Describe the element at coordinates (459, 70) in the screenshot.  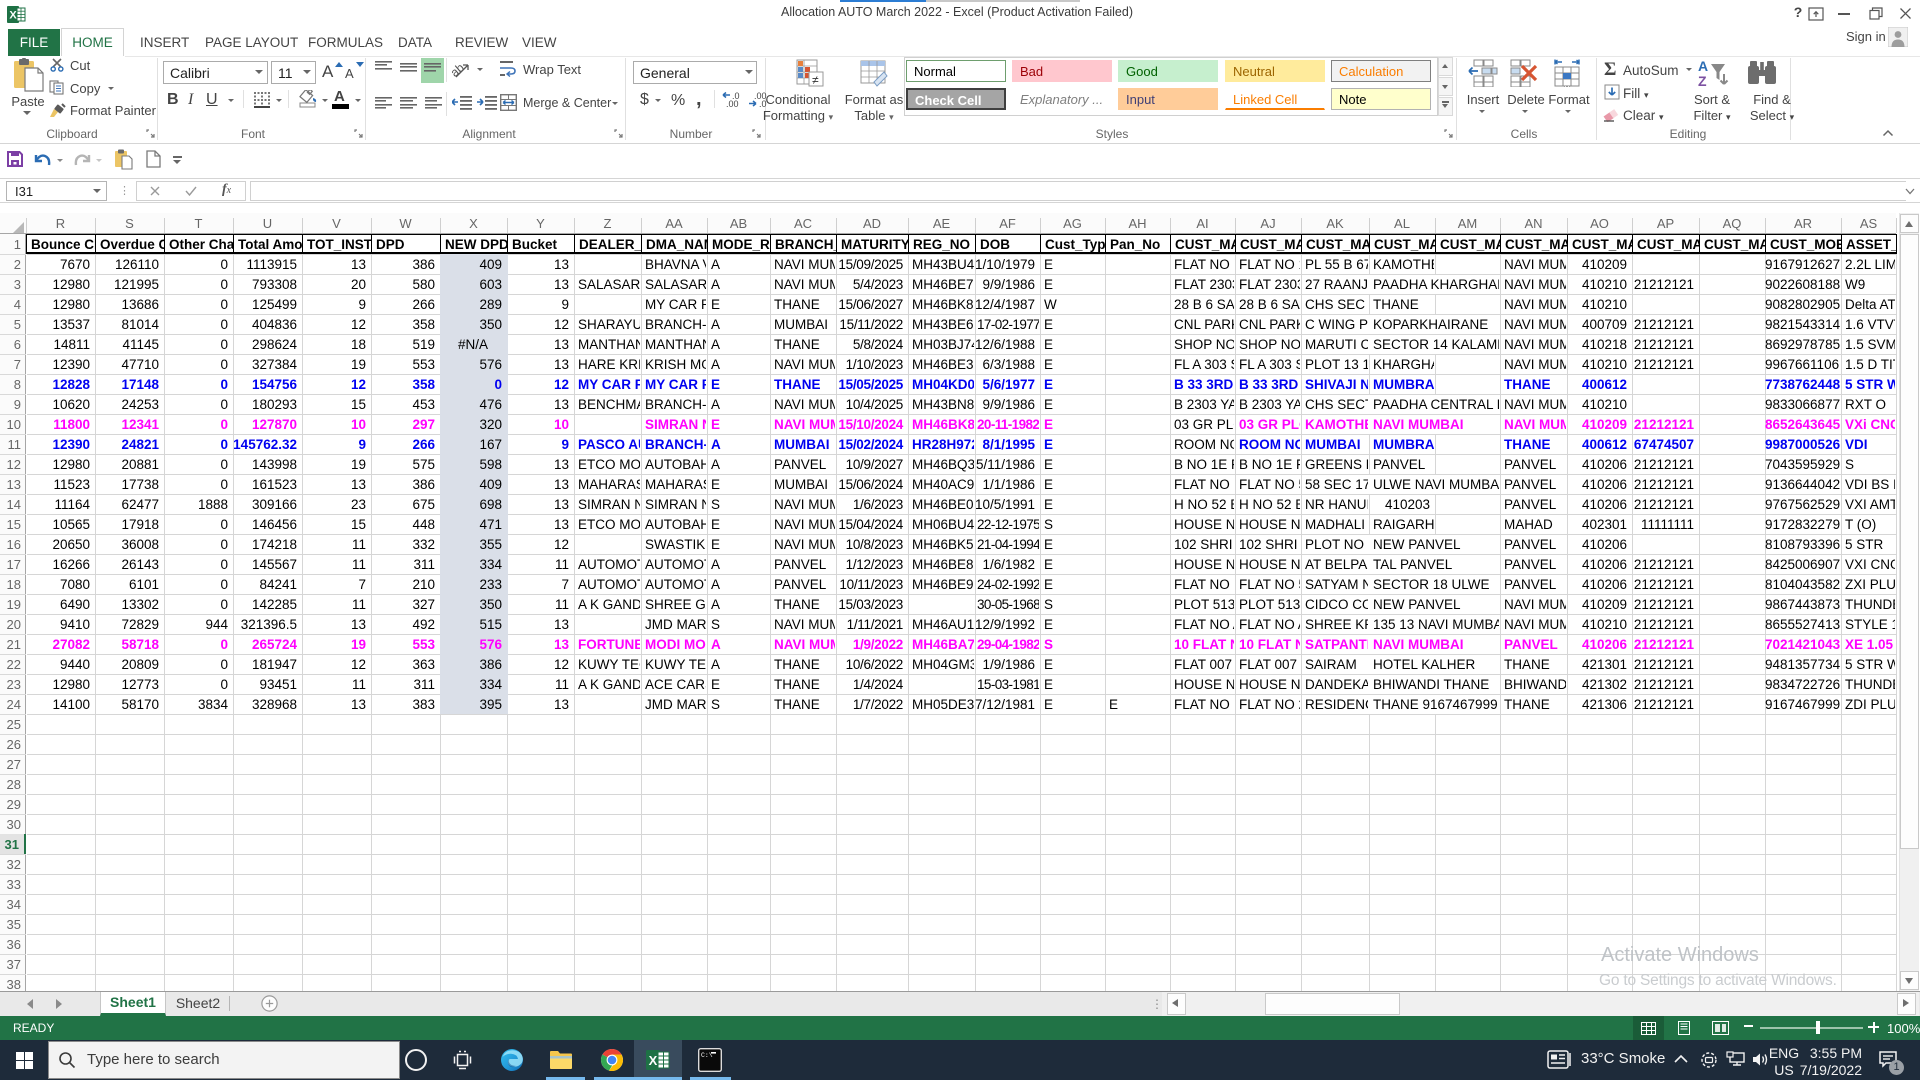
I see `svg-text: ab` at that location.